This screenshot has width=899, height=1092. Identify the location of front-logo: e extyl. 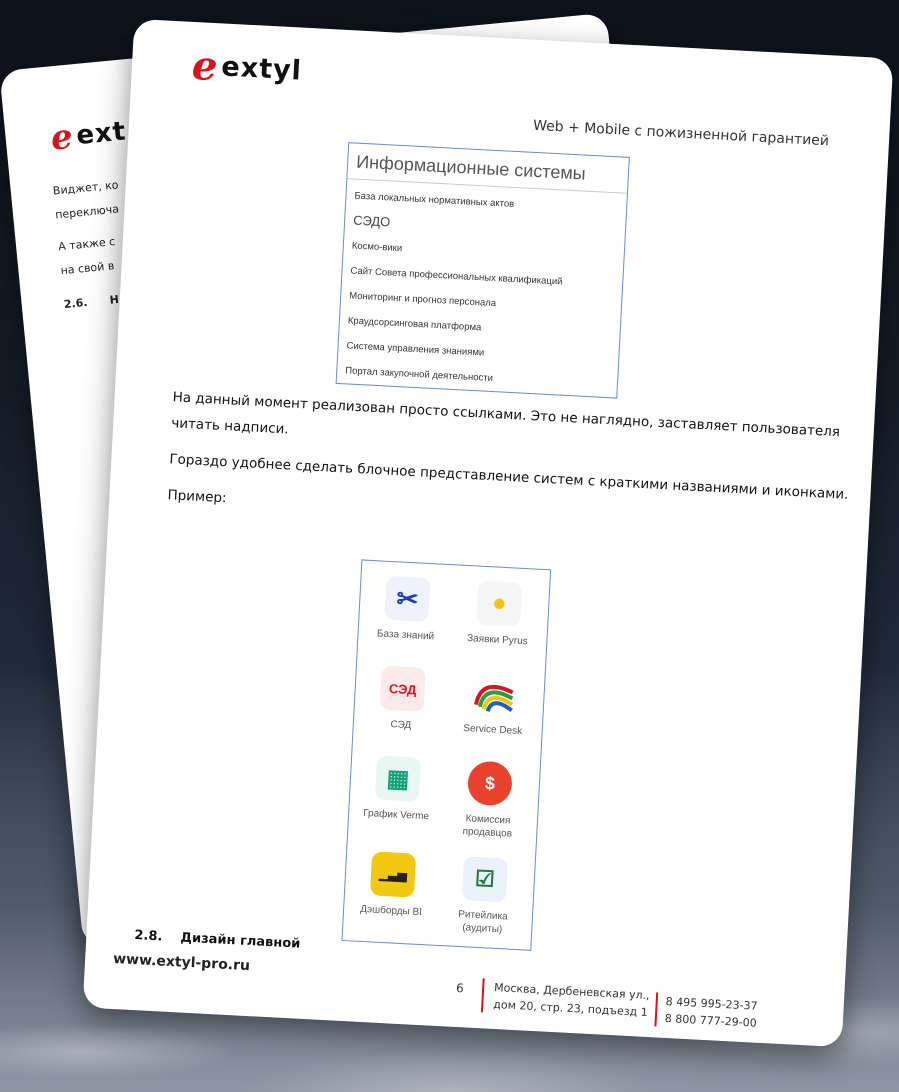
(247, 68).